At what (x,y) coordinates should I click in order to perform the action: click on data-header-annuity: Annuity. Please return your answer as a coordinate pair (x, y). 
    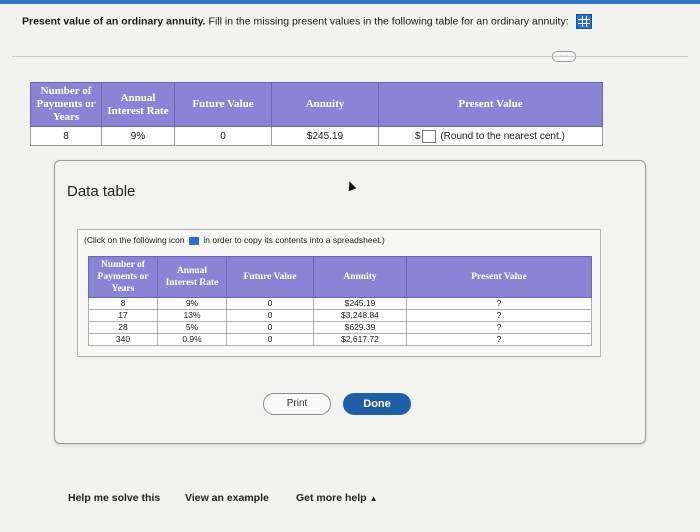
    Looking at the image, I should click on (360, 277).